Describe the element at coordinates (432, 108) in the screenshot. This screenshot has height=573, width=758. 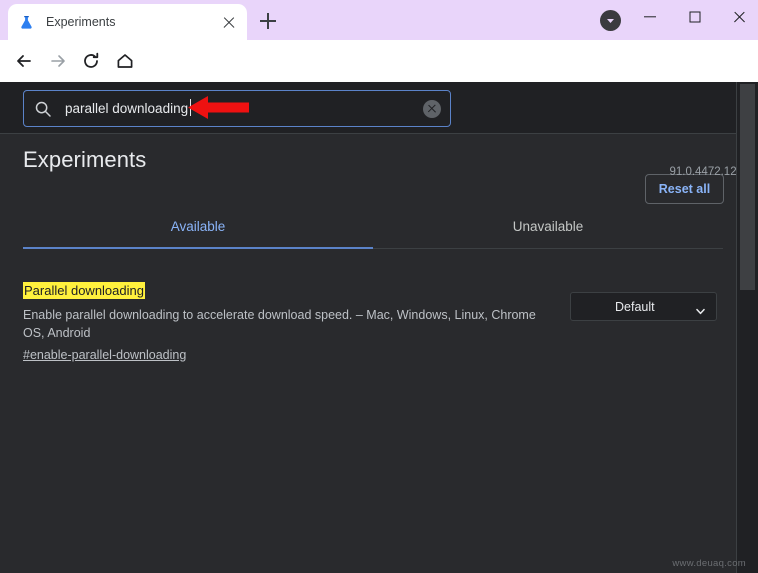
I see `clear-icon` at that location.